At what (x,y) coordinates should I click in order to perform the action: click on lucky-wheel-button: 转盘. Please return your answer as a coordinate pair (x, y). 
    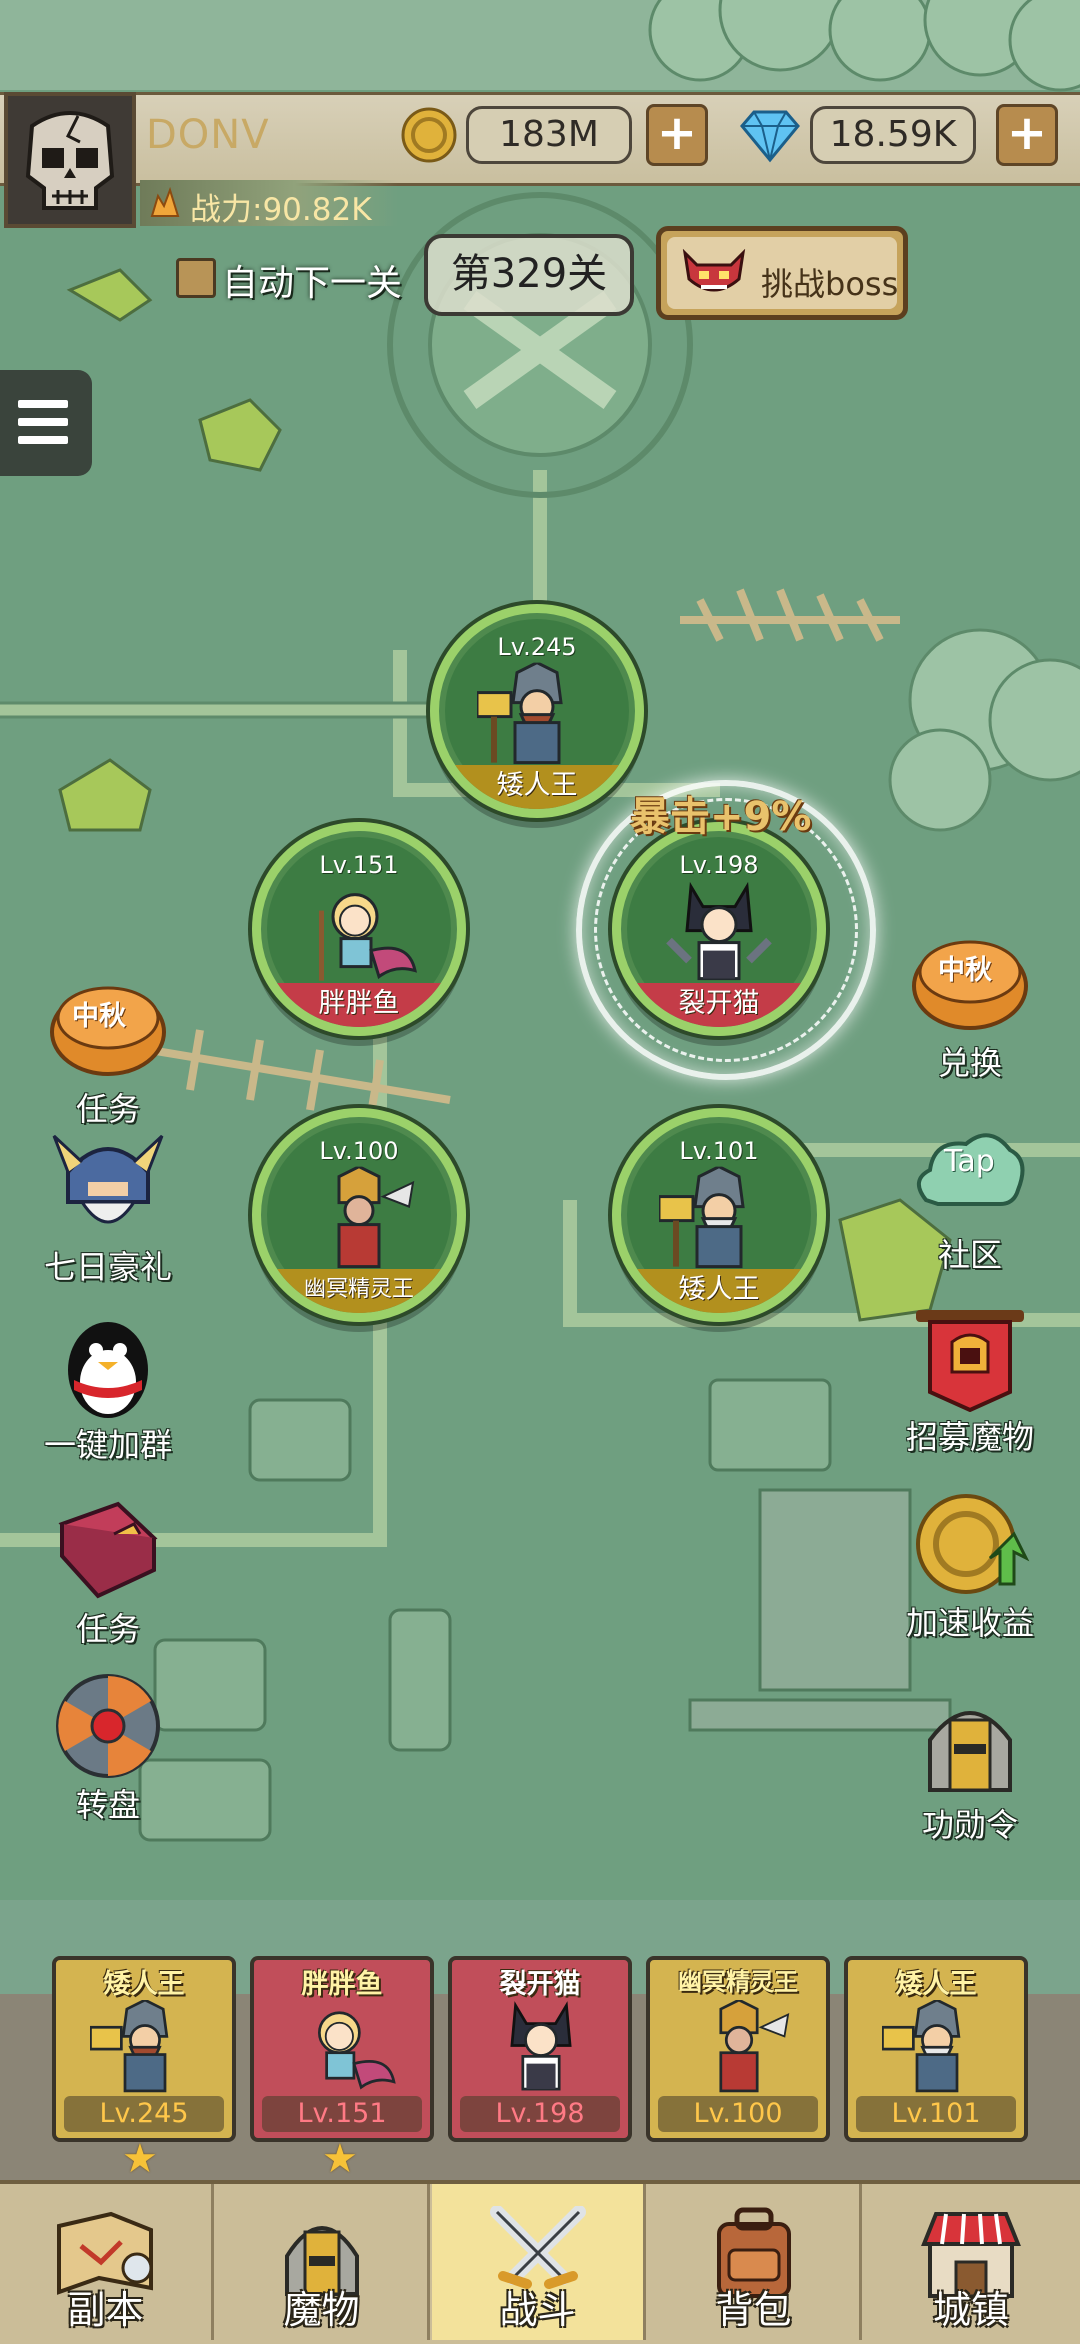
    Looking at the image, I should click on (108, 1748).